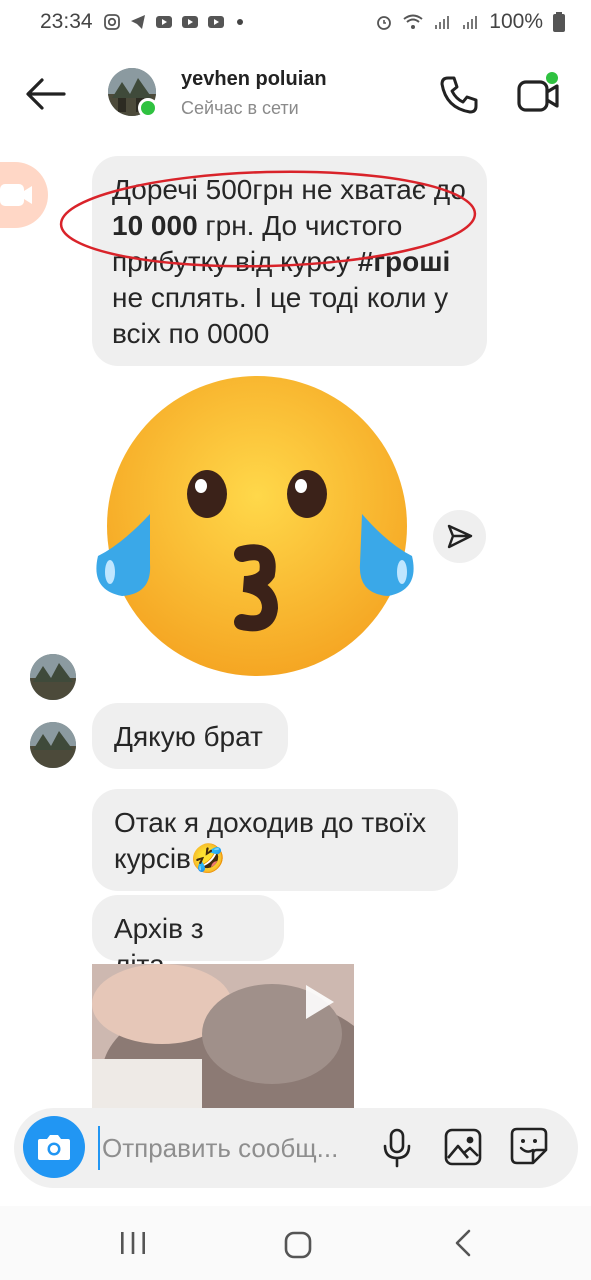 The image size is (591, 1280). I want to click on message-text-part: не сплять. І це тоді коли у всіх по 0000, so click(280, 315).